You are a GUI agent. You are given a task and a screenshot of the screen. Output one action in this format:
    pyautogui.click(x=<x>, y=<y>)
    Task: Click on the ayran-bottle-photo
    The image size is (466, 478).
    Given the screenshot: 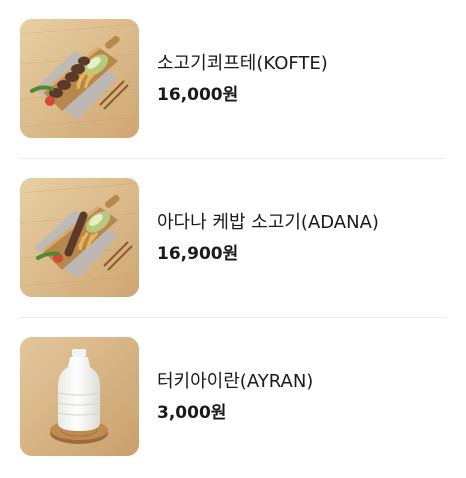 What is the action you would take?
    pyautogui.click(x=79, y=396)
    